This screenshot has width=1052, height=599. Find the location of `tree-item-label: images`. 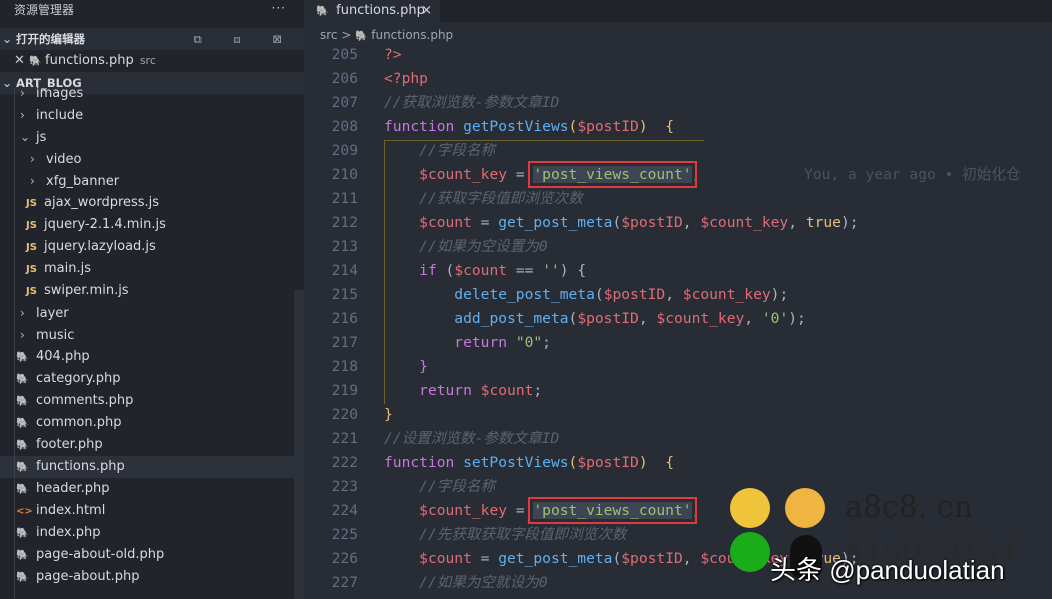

tree-item-label: images is located at coordinates (60, 93).